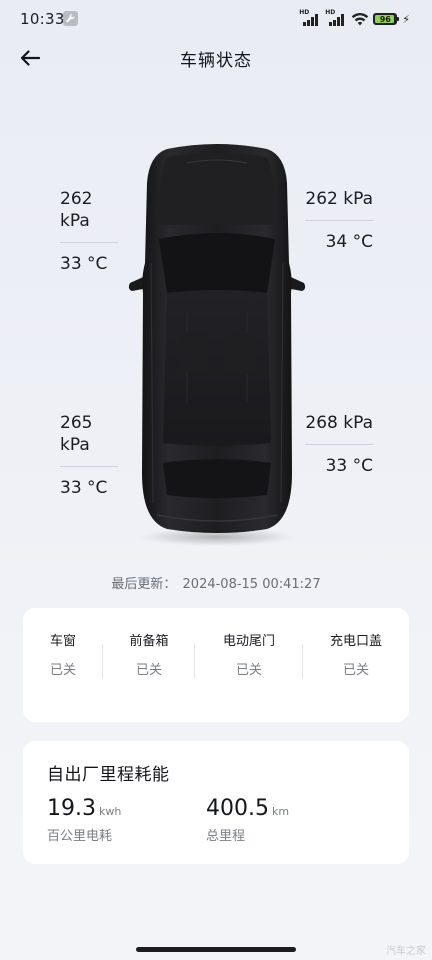  I want to click on page-title: 车辆状态, so click(216, 61).